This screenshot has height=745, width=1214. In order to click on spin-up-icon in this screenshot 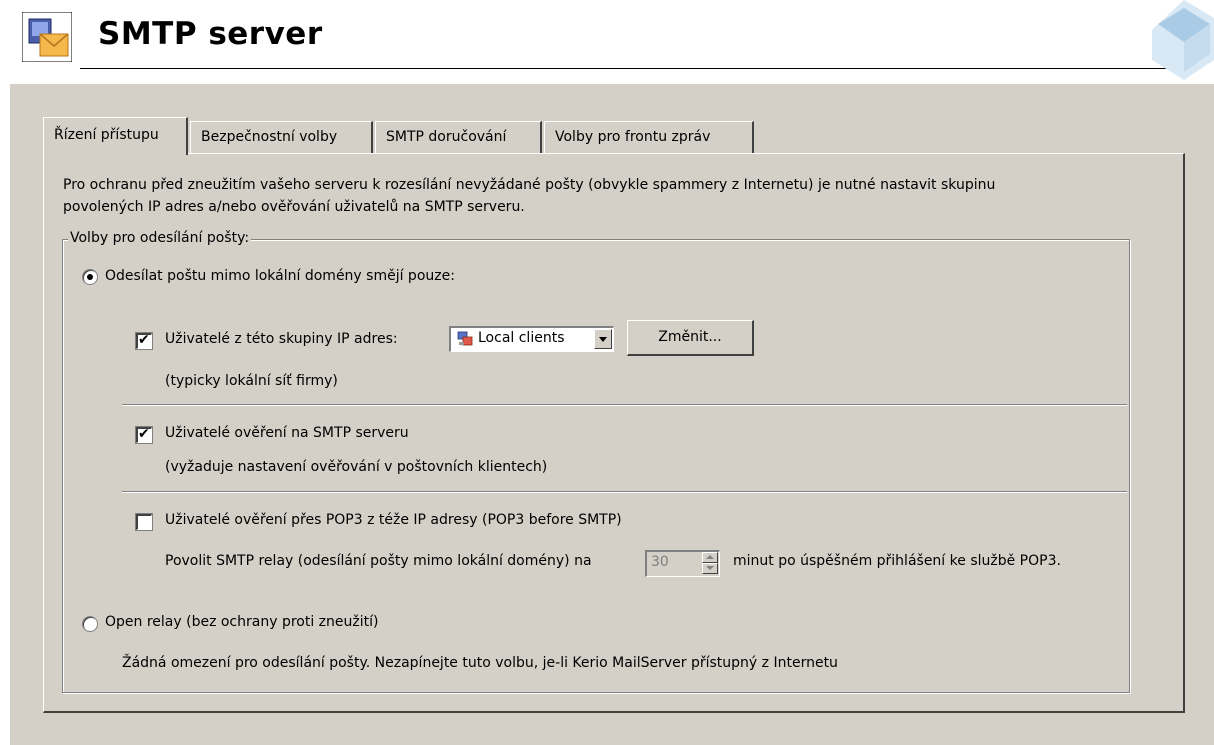, I will do `click(710, 557)`.